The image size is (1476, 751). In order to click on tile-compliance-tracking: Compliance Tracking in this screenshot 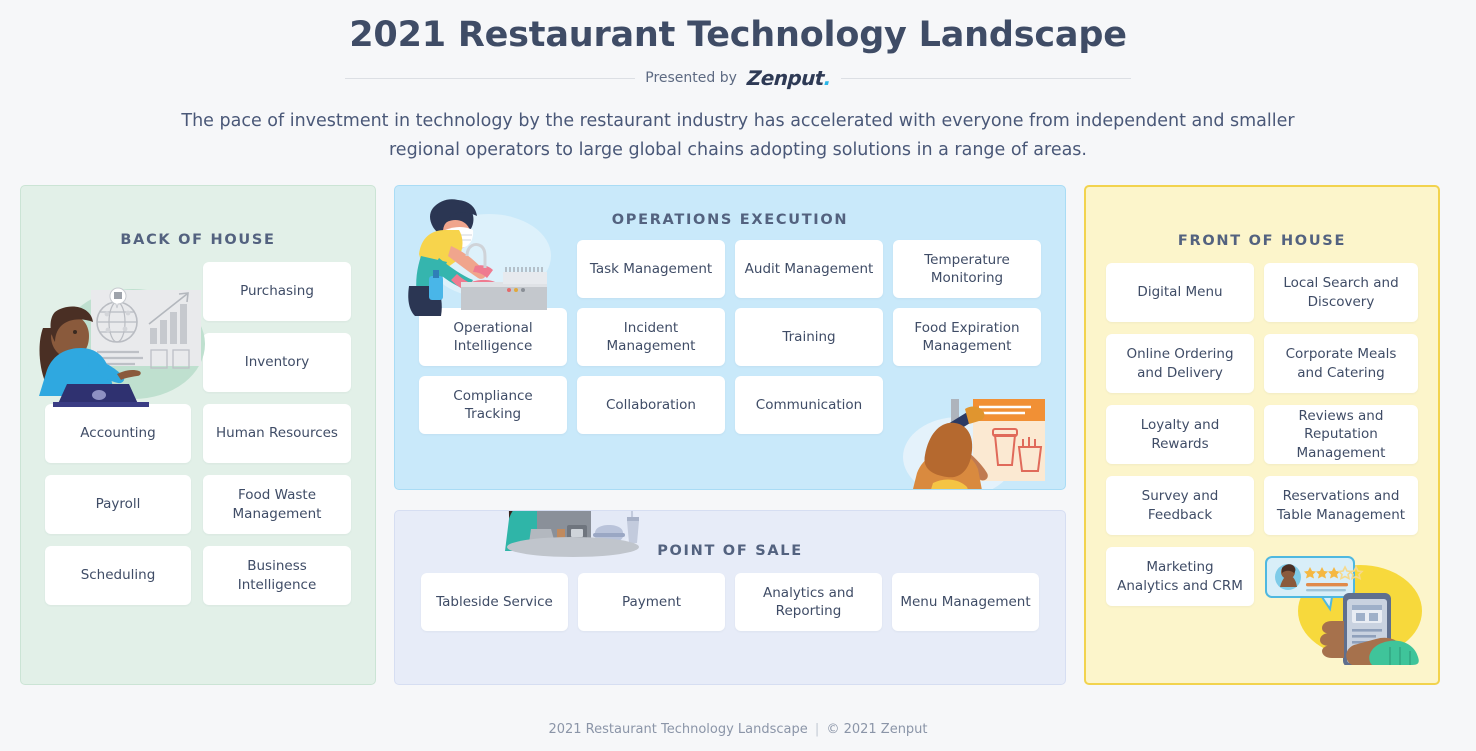, I will do `click(493, 405)`.